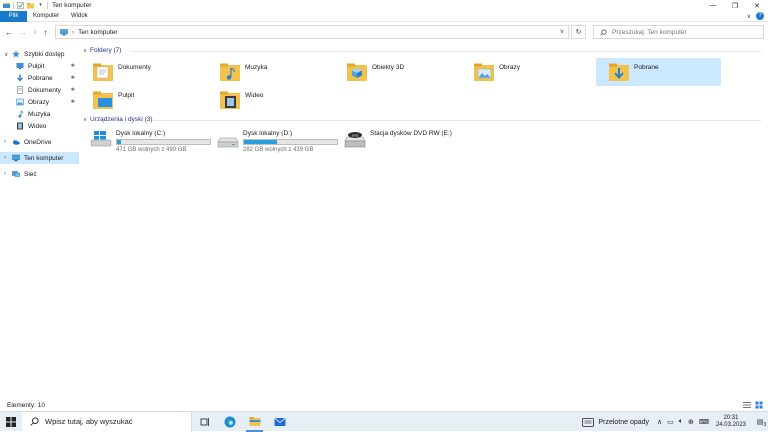 The image size is (768, 432). What do you see at coordinates (39, 66) in the screenshot?
I see `nav-item-desktop: Pulpit ✱` at bounding box center [39, 66].